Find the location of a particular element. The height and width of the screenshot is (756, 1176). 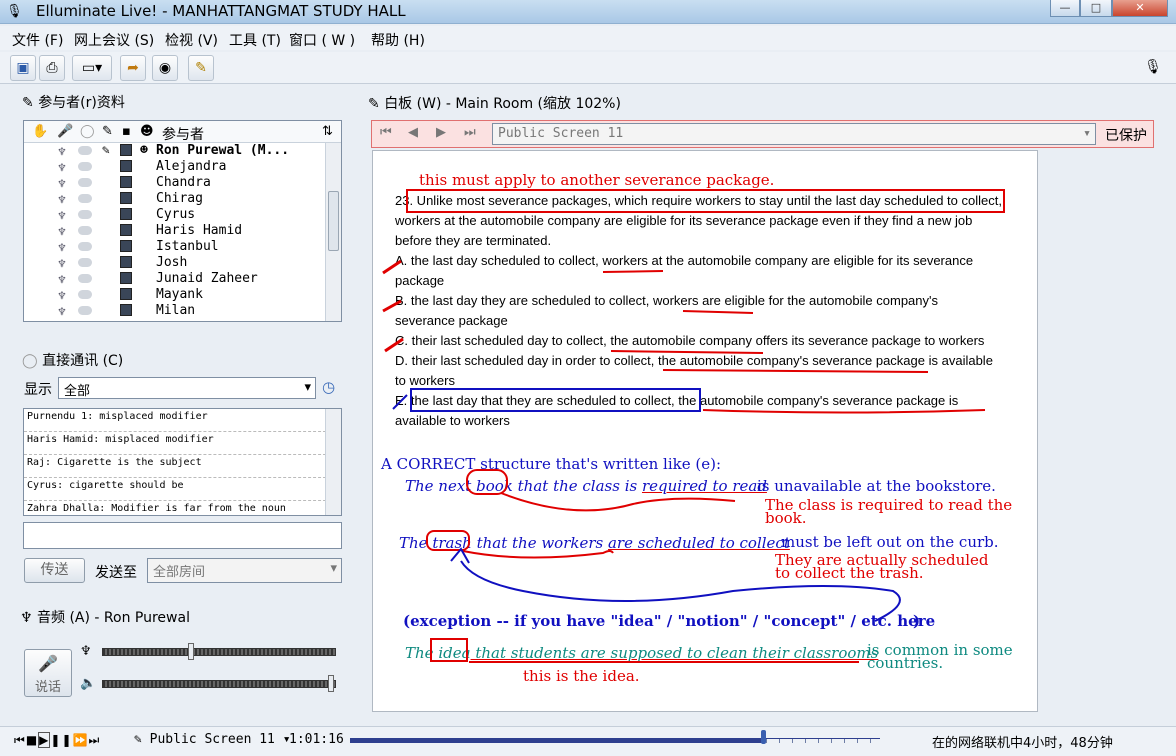

mic-slider-thumb is located at coordinates (190, 651).